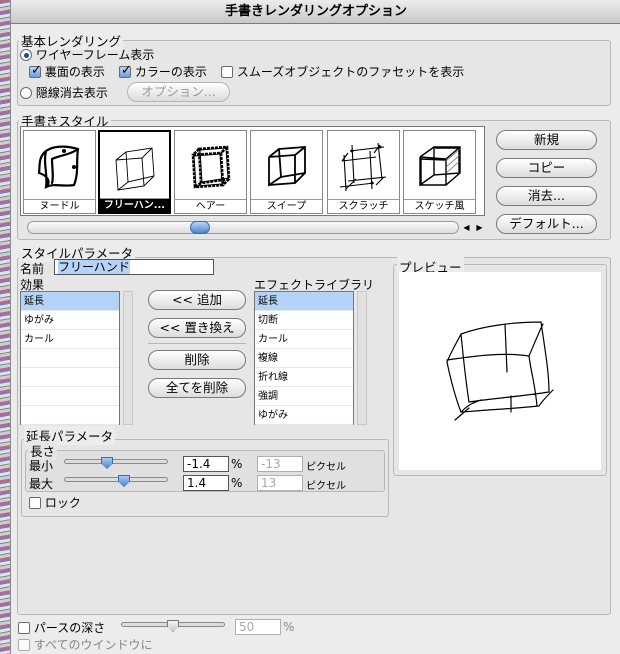 Image resolution: width=620 pixels, height=654 pixels. I want to click on wireframe-radio, so click(26, 55).